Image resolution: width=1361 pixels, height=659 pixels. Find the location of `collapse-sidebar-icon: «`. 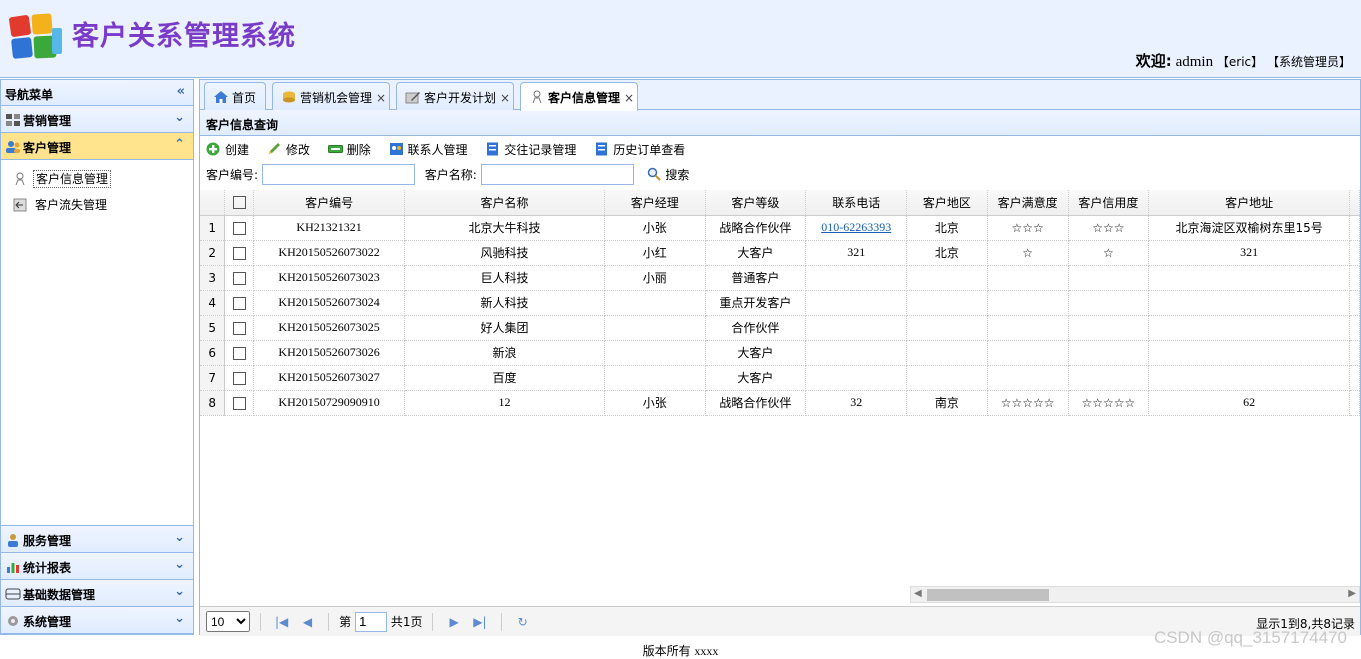

collapse-sidebar-icon: « is located at coordinates (181, 91).